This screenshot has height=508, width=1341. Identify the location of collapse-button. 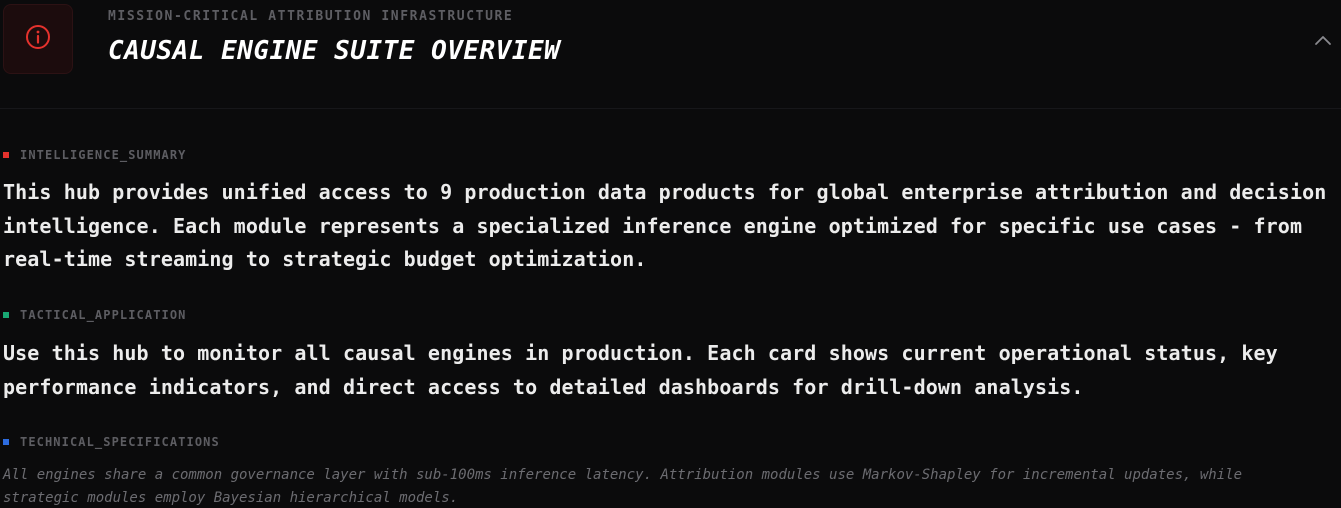
(1323, 40).